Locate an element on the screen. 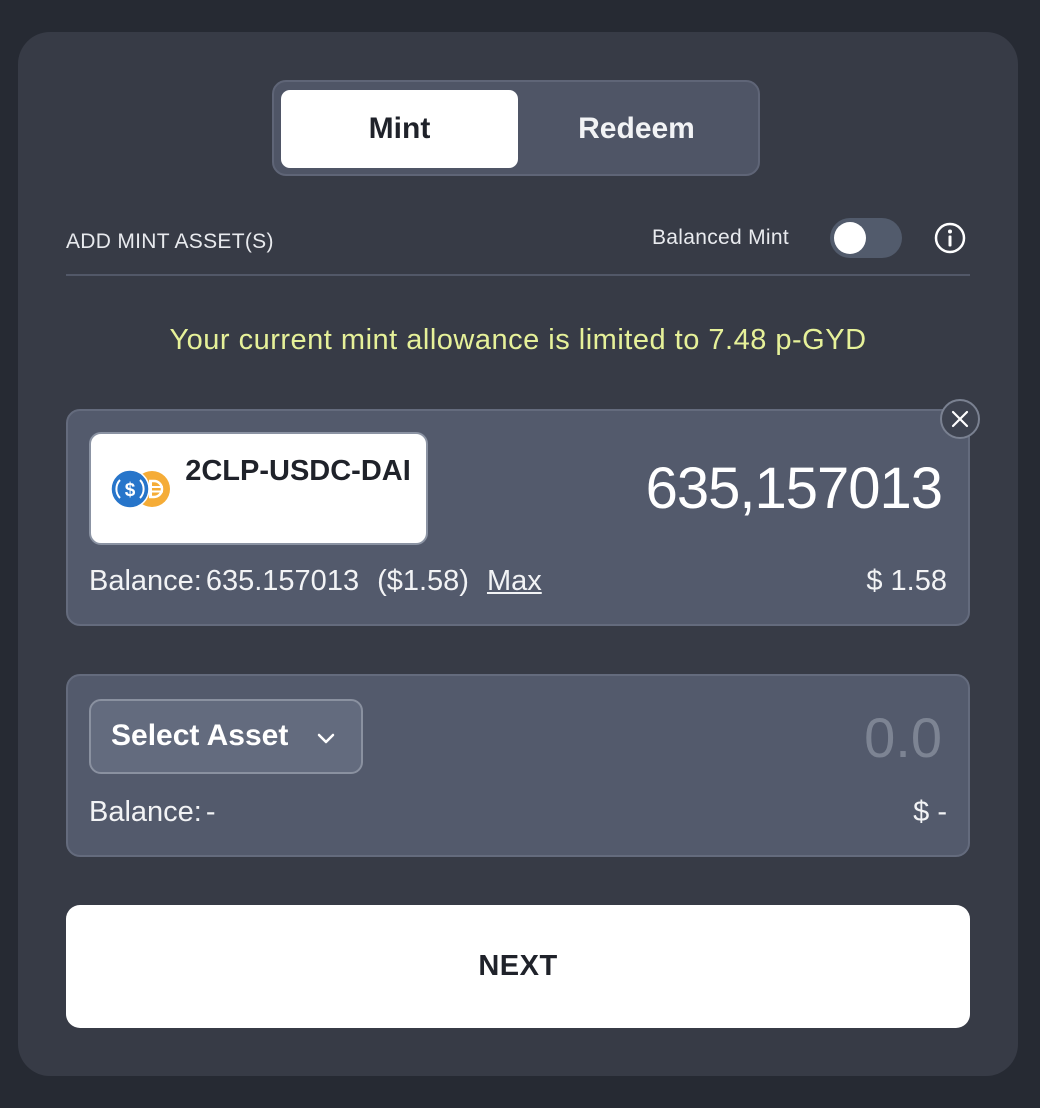  mint-redeem-switch: Mint Redeem is located at coordinates (516, 128).